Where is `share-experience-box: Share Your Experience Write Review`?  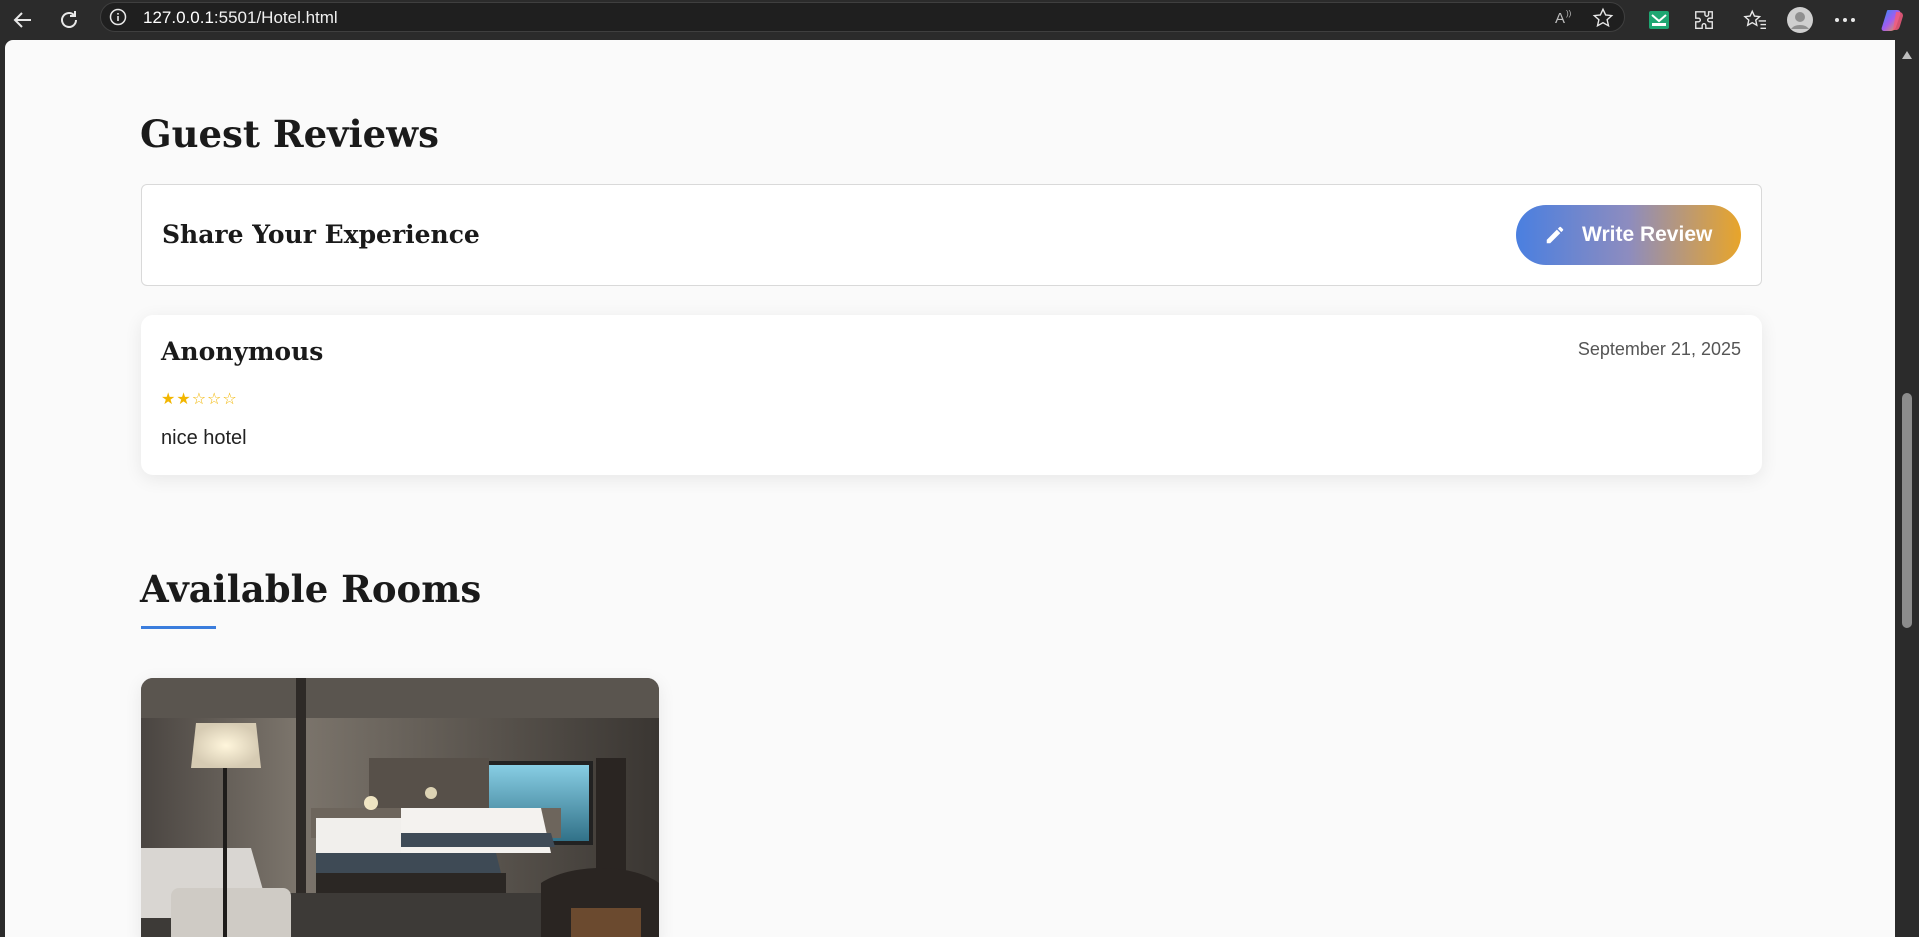 share-experience-box: Share Your Experience Write Review is located at coordinates (951, 235).